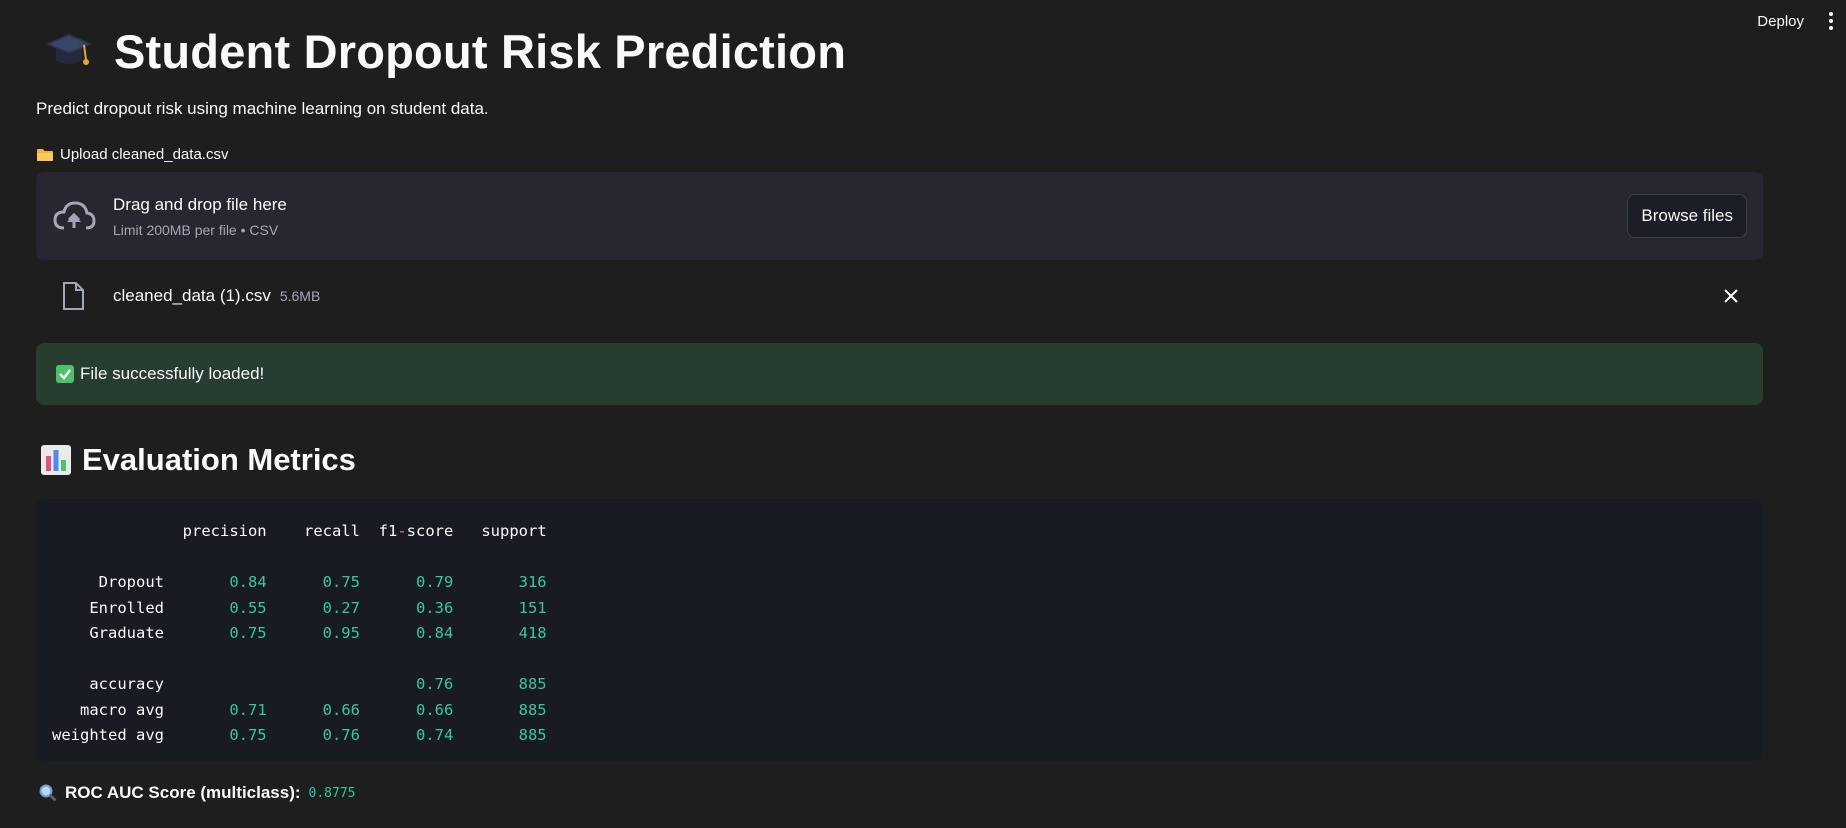 This screenshot has width=1846, height=828. Describe the element at coordinates (434, 735) in the screenshot. I see `report-cell-value: 0.74` at that location.